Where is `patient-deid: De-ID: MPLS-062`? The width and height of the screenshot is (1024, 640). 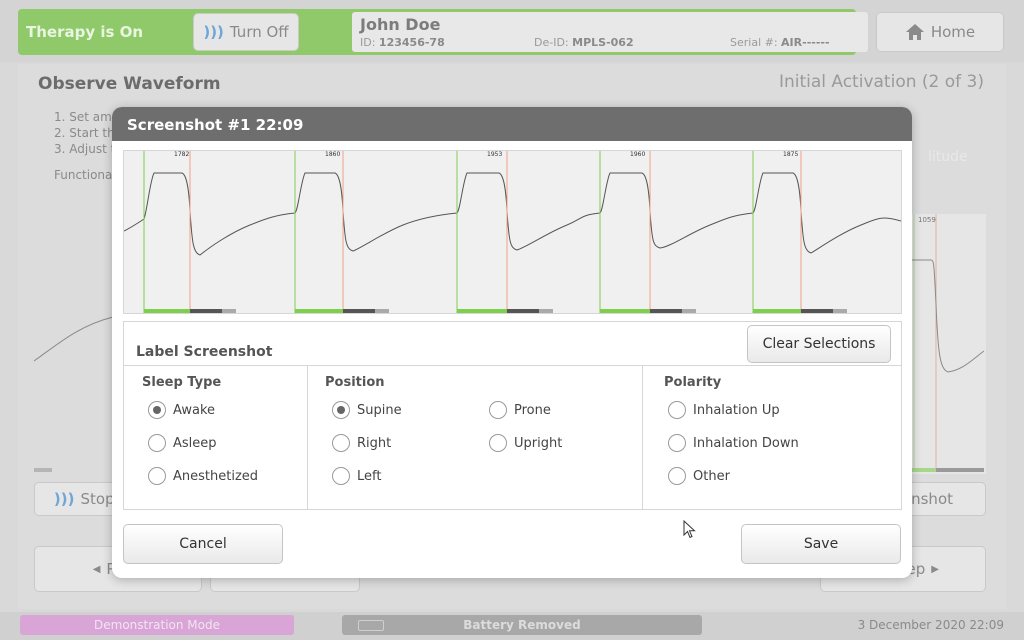 patient-deid: De-ID: MPLS-062 is located at coordinates (584, 42).